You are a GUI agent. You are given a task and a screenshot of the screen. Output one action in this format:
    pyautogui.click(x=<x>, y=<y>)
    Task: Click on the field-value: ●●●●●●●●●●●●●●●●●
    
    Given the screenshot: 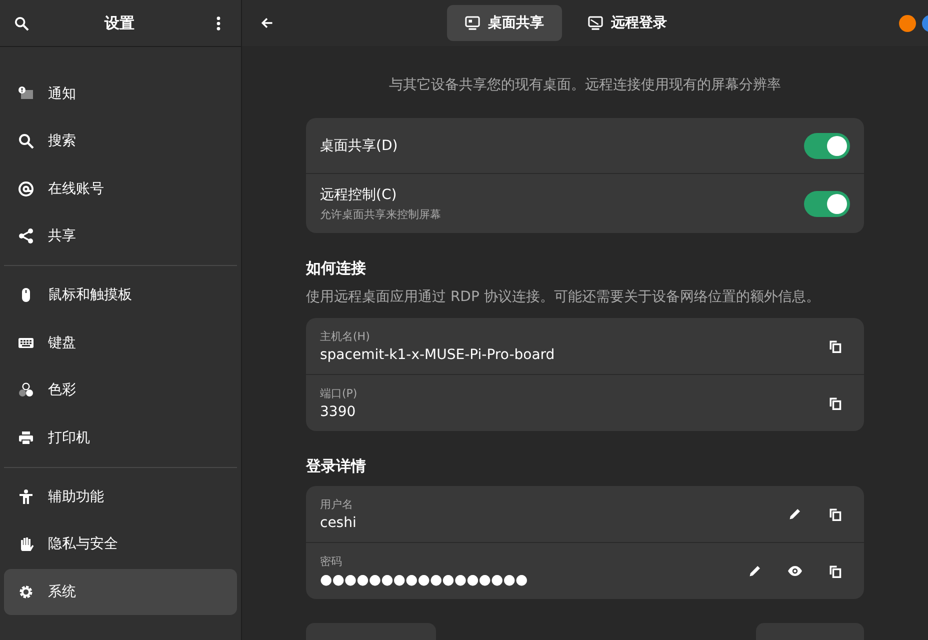 What is the action you would take?
    pyautogui.click(x=424, y=580)
    